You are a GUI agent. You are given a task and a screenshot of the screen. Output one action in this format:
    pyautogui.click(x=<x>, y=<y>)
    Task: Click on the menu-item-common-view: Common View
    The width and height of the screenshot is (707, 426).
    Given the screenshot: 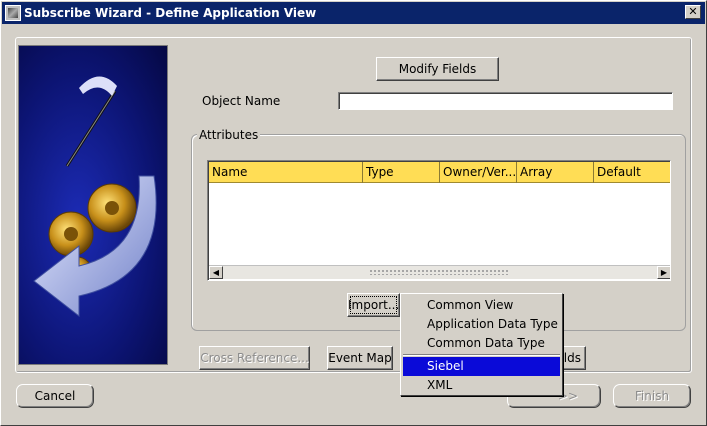 What is the action you would take?
    pyautogui.click(x=481, y=305)
    